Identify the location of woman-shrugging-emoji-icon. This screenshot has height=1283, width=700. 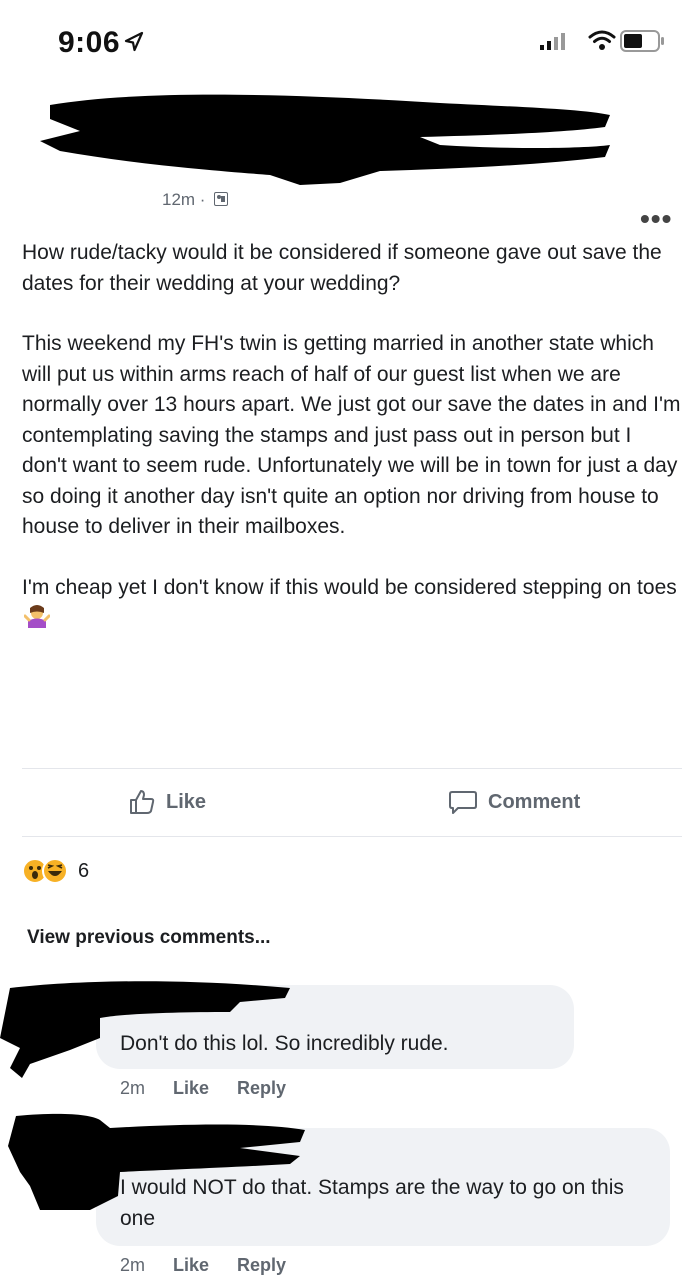
(37, 616).